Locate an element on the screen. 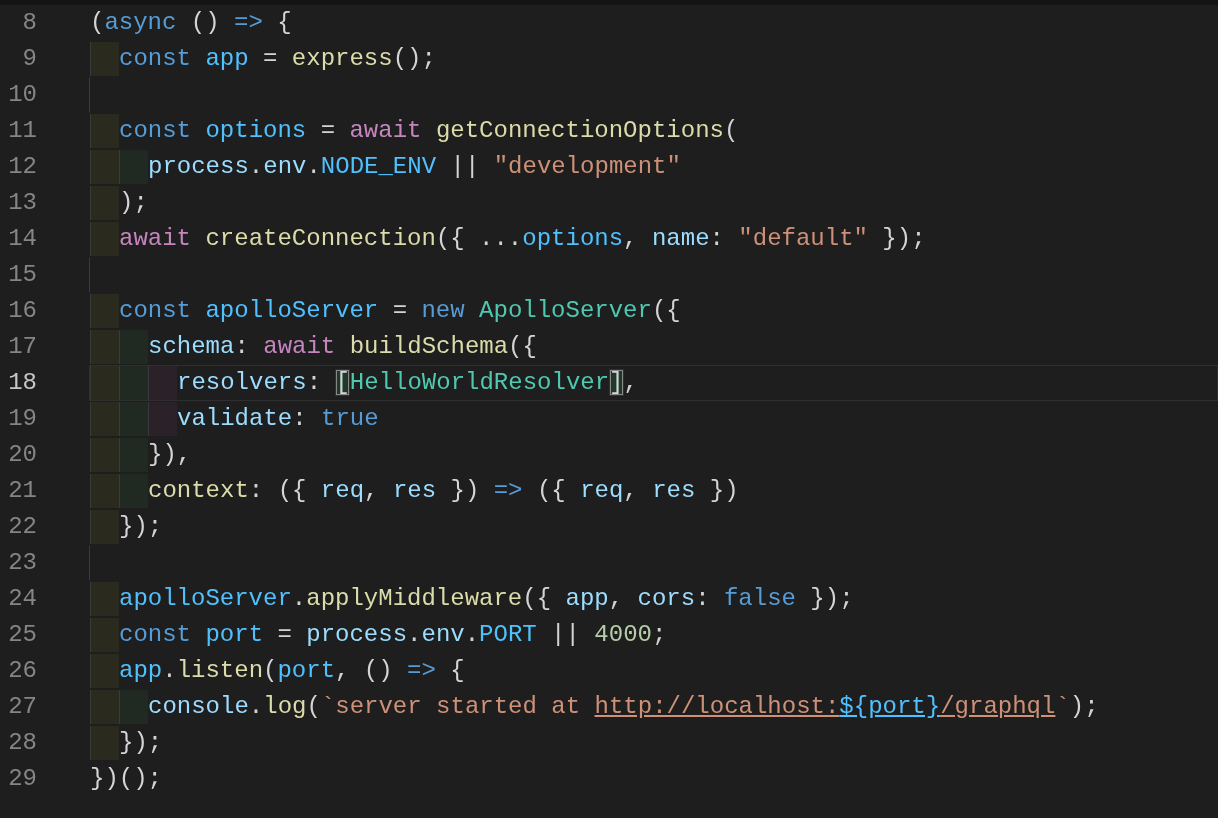  line-number: 22 is located at coordinates (22, 527).